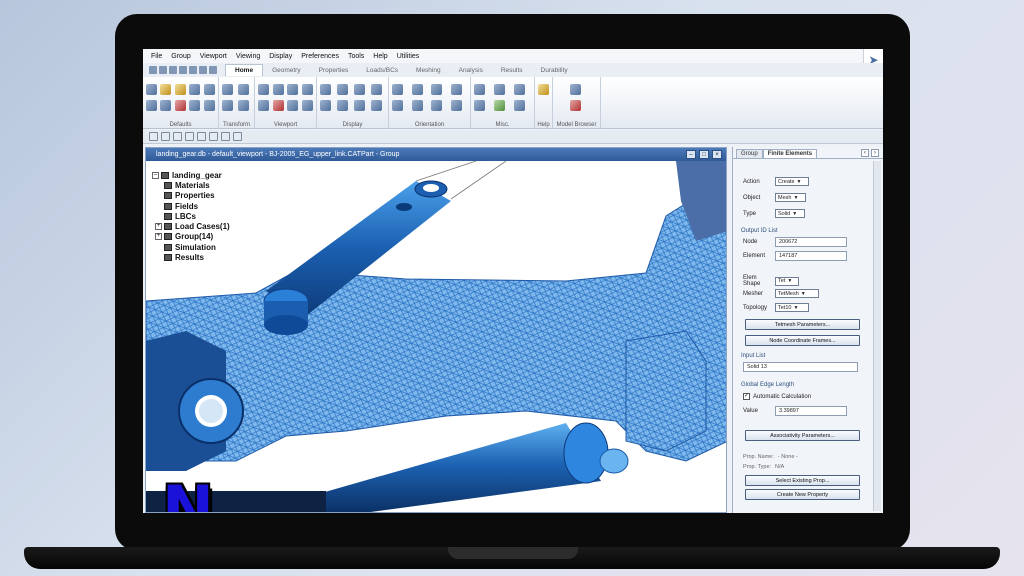 The image size is (1024, 576). What do you see at coordinates (877, 336) in the screenshot?
I see `panel-scrollbar` at bounding box center [877, 336].